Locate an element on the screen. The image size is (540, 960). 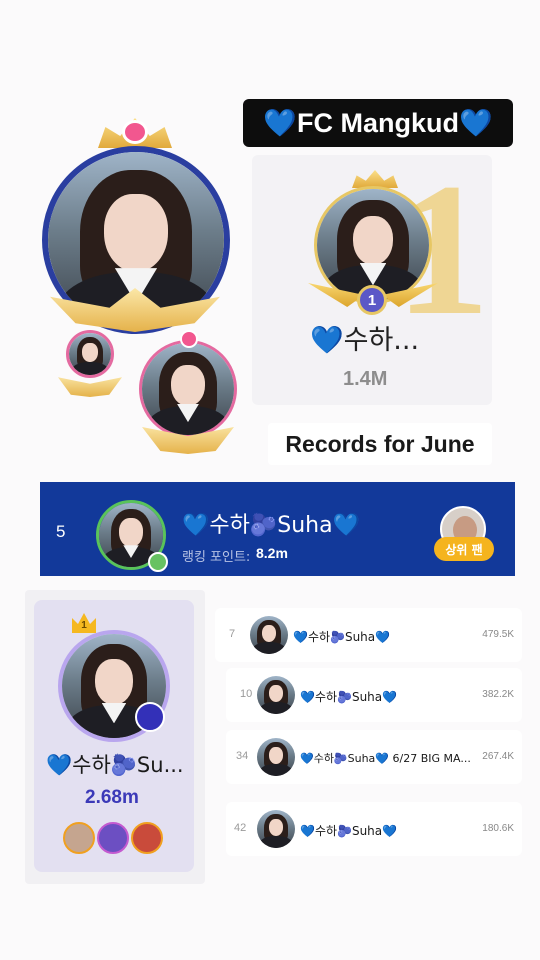
list-item: 10 💙수하🫐Suha💙 382.2K is located at coordinates (374, 695).